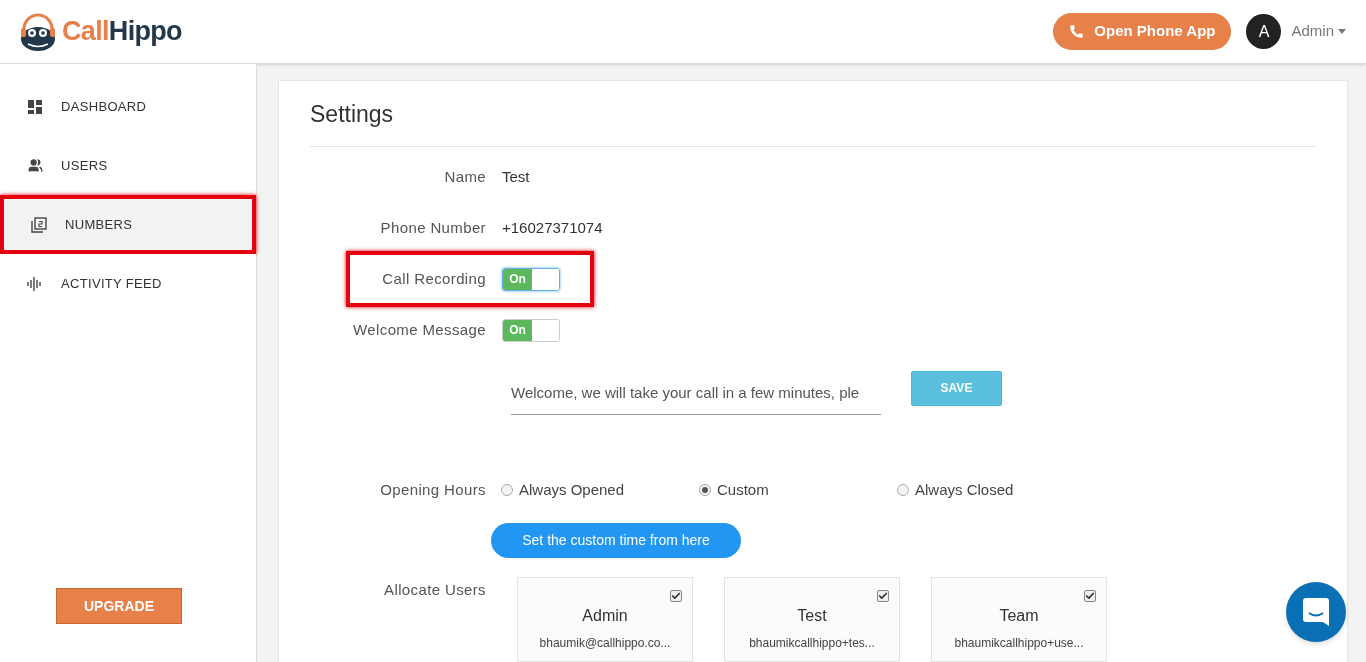 This screenshot has width=1366, height=662. I want to click on phone-icon, so click(1077, 31).